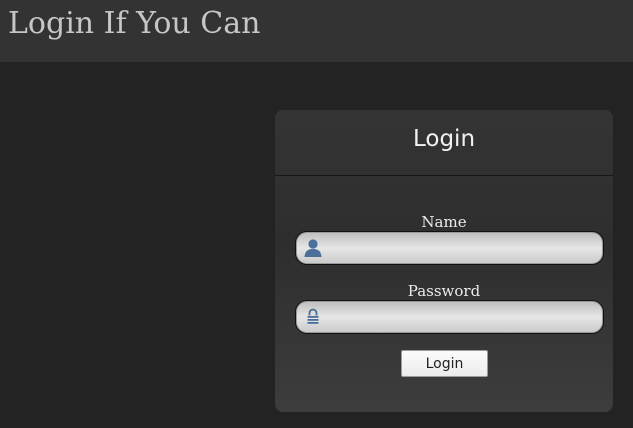 This screenshot has height=428, width=633. I want to click on password-field, so click(449, 317).